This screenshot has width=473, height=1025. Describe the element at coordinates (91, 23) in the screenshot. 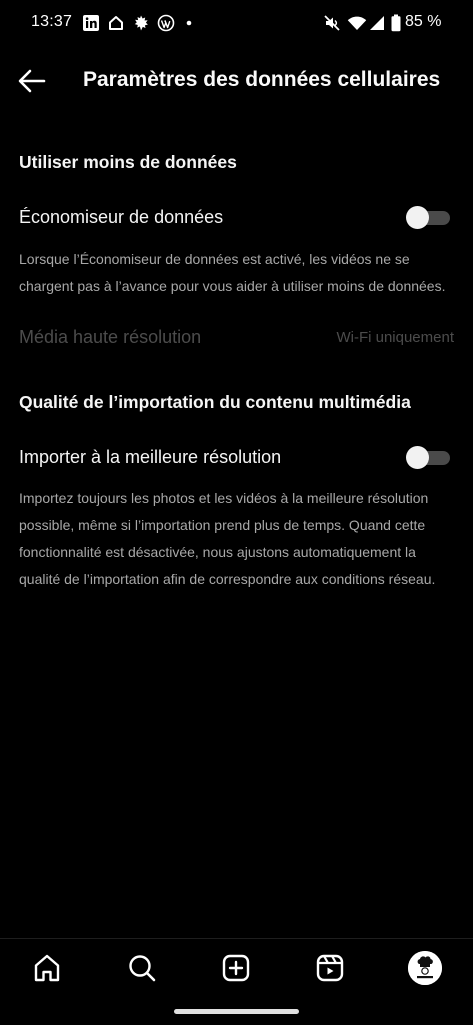

I see `linkedin-icon` at that location.